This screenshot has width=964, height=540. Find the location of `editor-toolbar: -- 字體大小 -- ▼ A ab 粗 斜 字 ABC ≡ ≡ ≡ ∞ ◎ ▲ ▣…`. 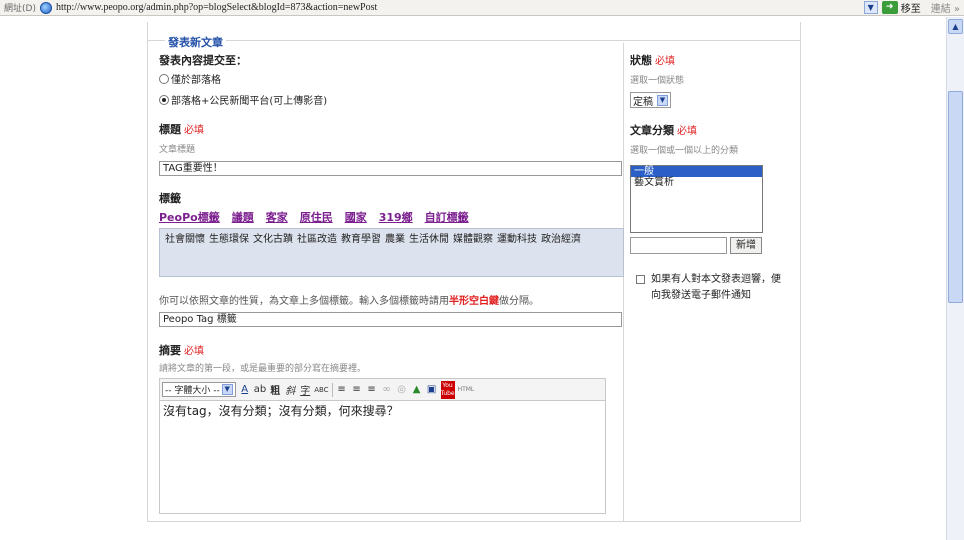

editor-toolbar: -- 字體大小 -- ▼ A ab 粗 斜 字 ABC ≡ ≡ ≡ ∞ ◎ ▲ ▣… is located at coordinates (382, 389).